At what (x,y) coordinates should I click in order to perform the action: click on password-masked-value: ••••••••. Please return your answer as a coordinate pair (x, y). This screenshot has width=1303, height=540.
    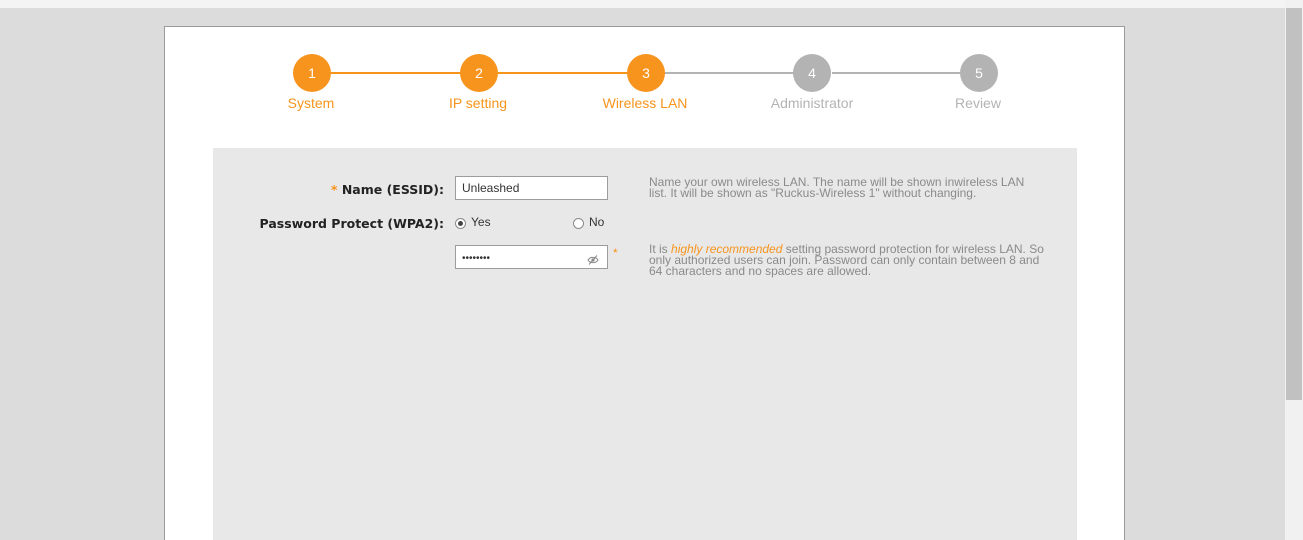
    Looking at the image, I should click on (476, 258).